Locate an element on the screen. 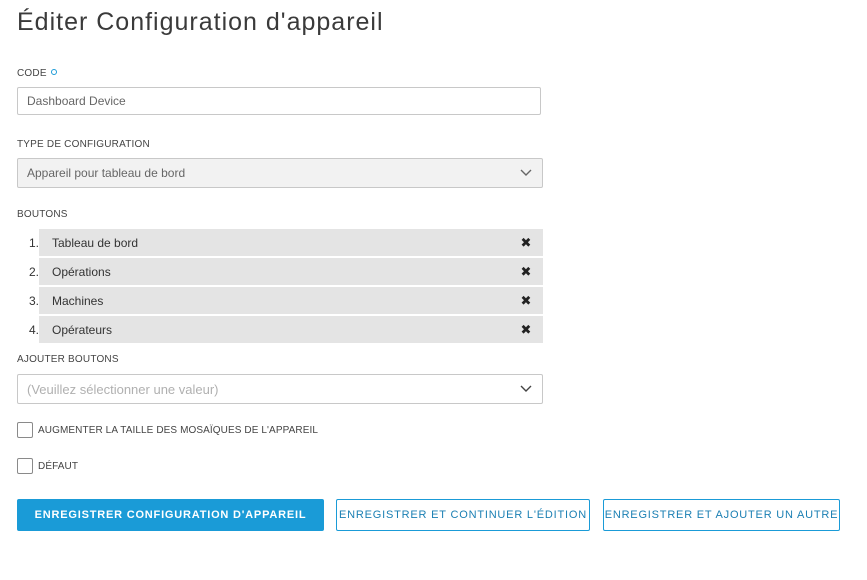 The height and width of the screenshot is (580, 867). list-item: 3. Machines ✖ is located at coordinates (280, 300).